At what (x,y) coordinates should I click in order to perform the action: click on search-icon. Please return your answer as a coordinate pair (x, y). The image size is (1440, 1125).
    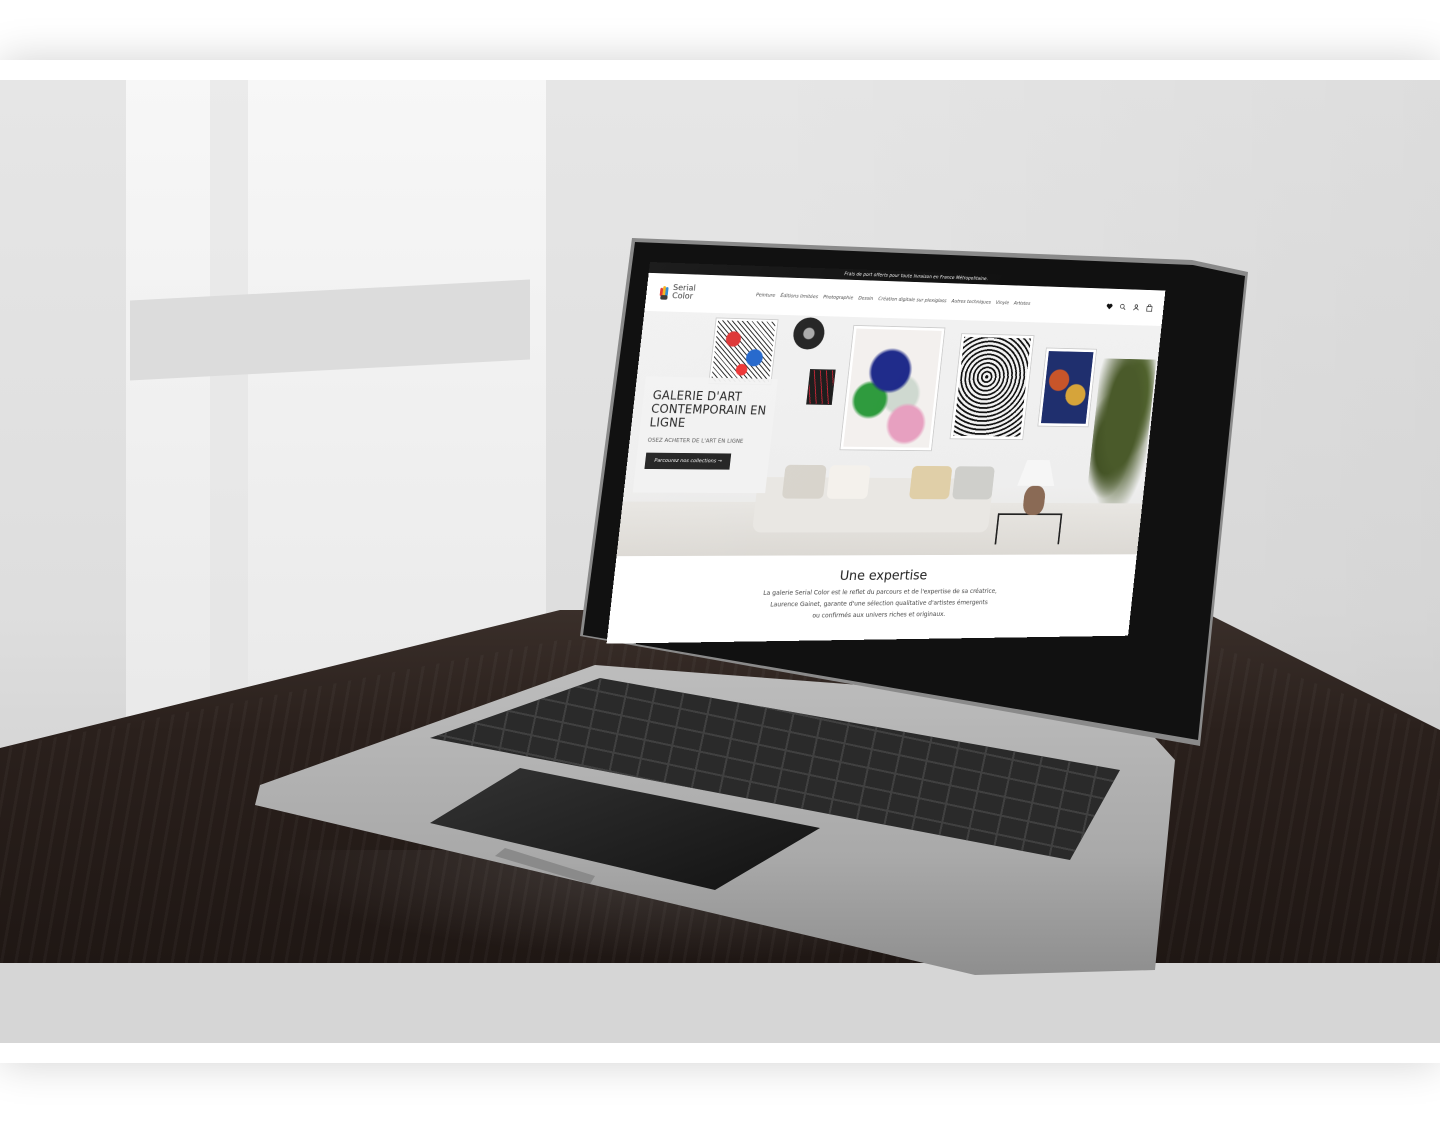
    Looking at the image, I should click on (1123, 307).